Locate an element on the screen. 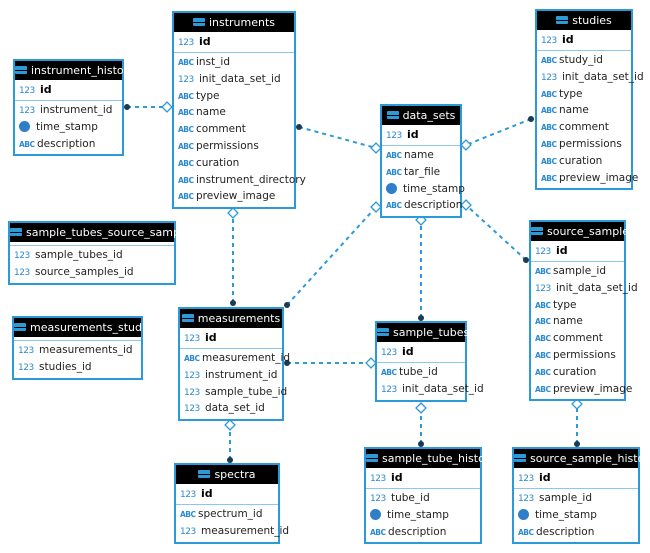  table-header: measurements_studies is located at coordinates (86, 327).